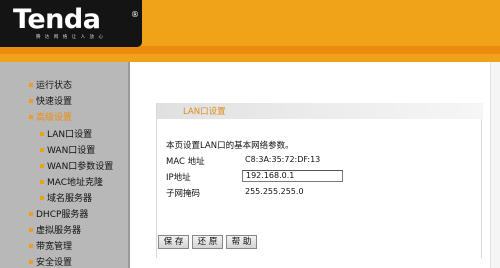 The height and width of the screenshot is (268, 500). I want to click on scrollbar, so click(495, 165).